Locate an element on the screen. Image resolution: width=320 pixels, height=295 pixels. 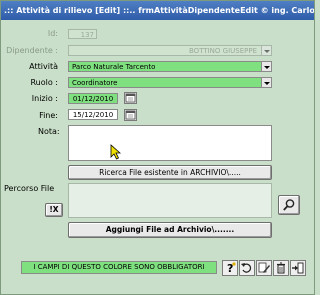
percorso-field is located at coordinates (170, 200).